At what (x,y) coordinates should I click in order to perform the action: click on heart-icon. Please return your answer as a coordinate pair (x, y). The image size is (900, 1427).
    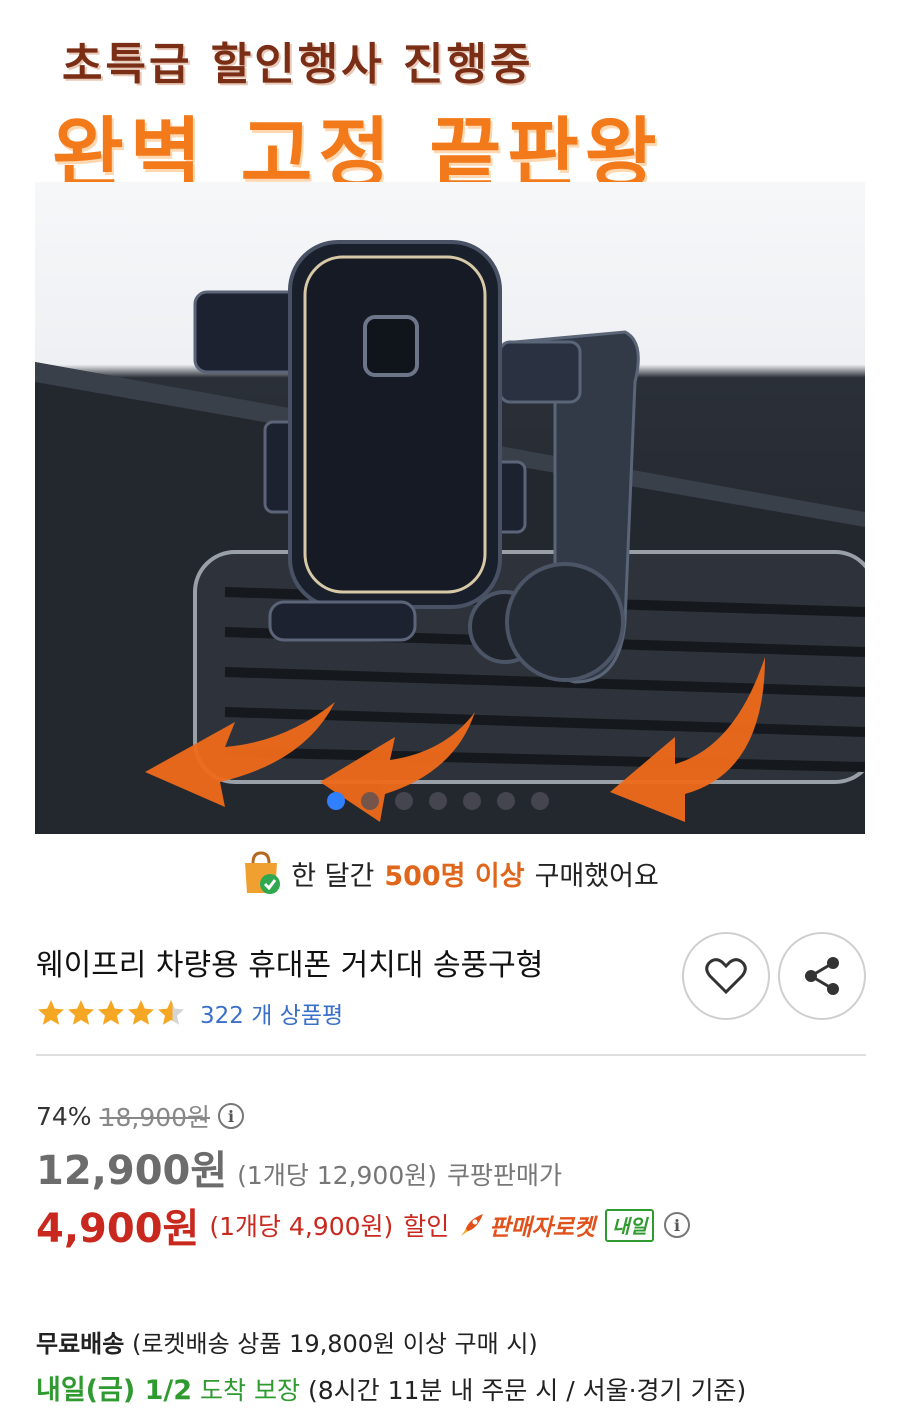
    Looking at the image, I should click on (726, 976).